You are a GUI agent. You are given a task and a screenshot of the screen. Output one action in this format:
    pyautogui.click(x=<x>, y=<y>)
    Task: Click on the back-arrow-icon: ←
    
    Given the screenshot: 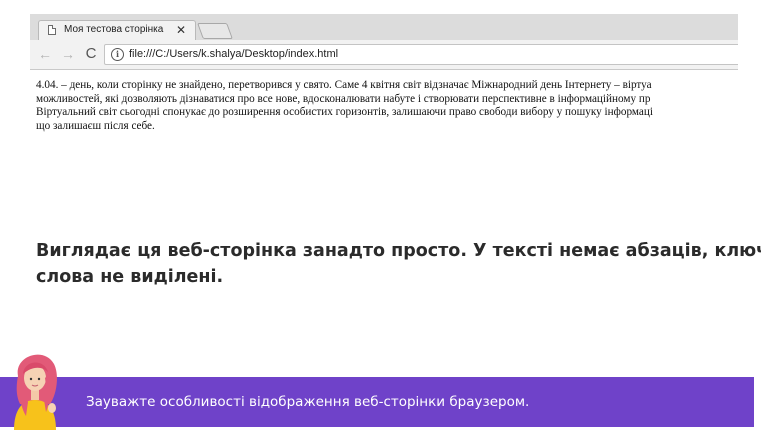 What is the action you would take?
    pyautogui.click(x=45, y=54)
    